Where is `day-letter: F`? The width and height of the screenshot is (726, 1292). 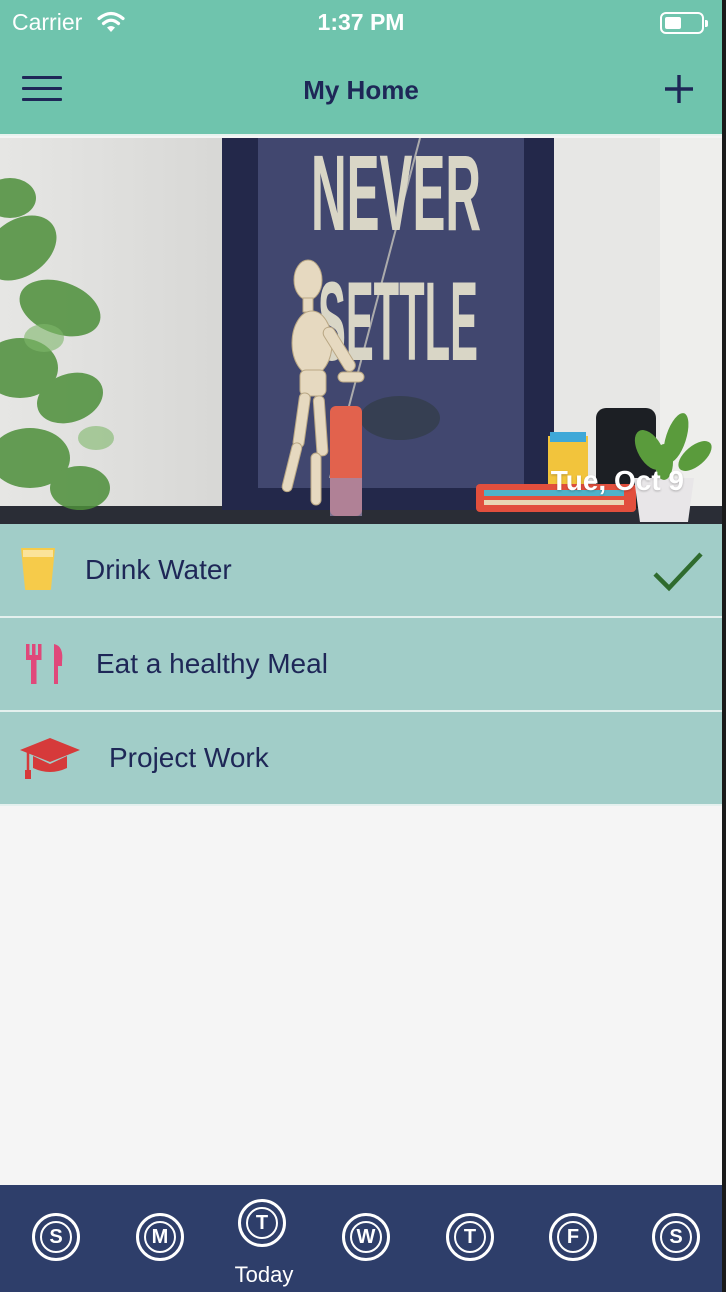
day-letter: F is located at coordinates (573, 1237).